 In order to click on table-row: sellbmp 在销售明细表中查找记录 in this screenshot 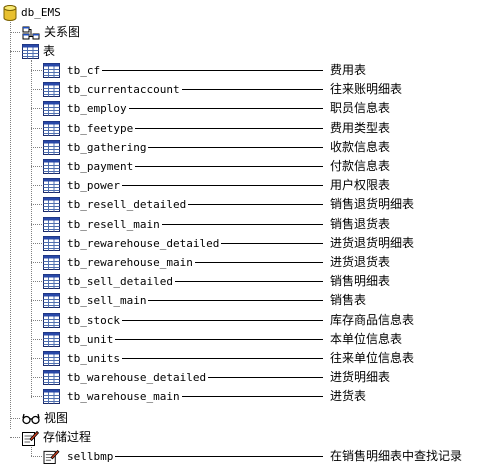, I will do `click(263, 456)`.